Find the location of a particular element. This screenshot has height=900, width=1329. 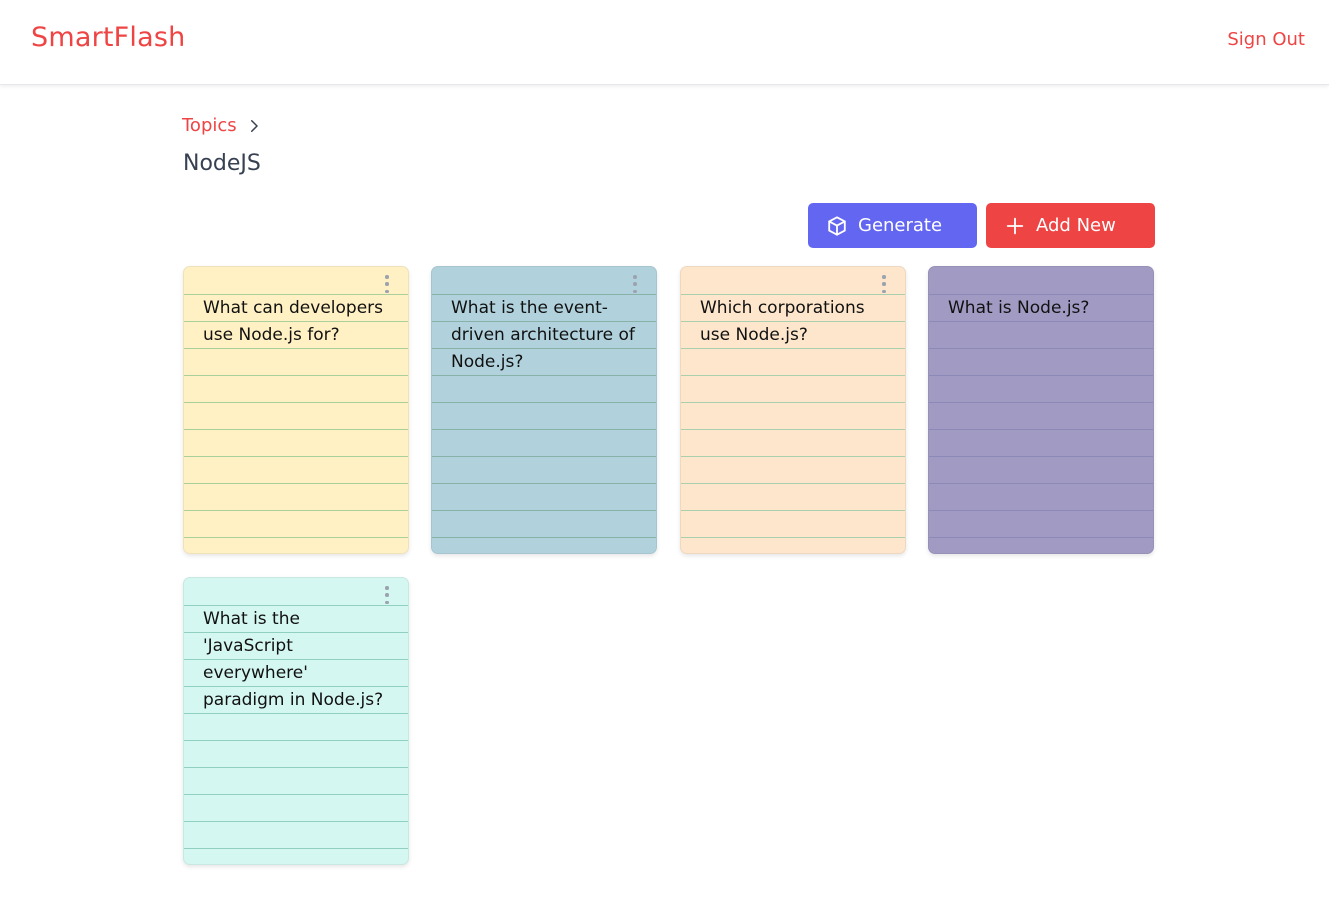

card-ruled-lines is located at coordinates (1041, 423).